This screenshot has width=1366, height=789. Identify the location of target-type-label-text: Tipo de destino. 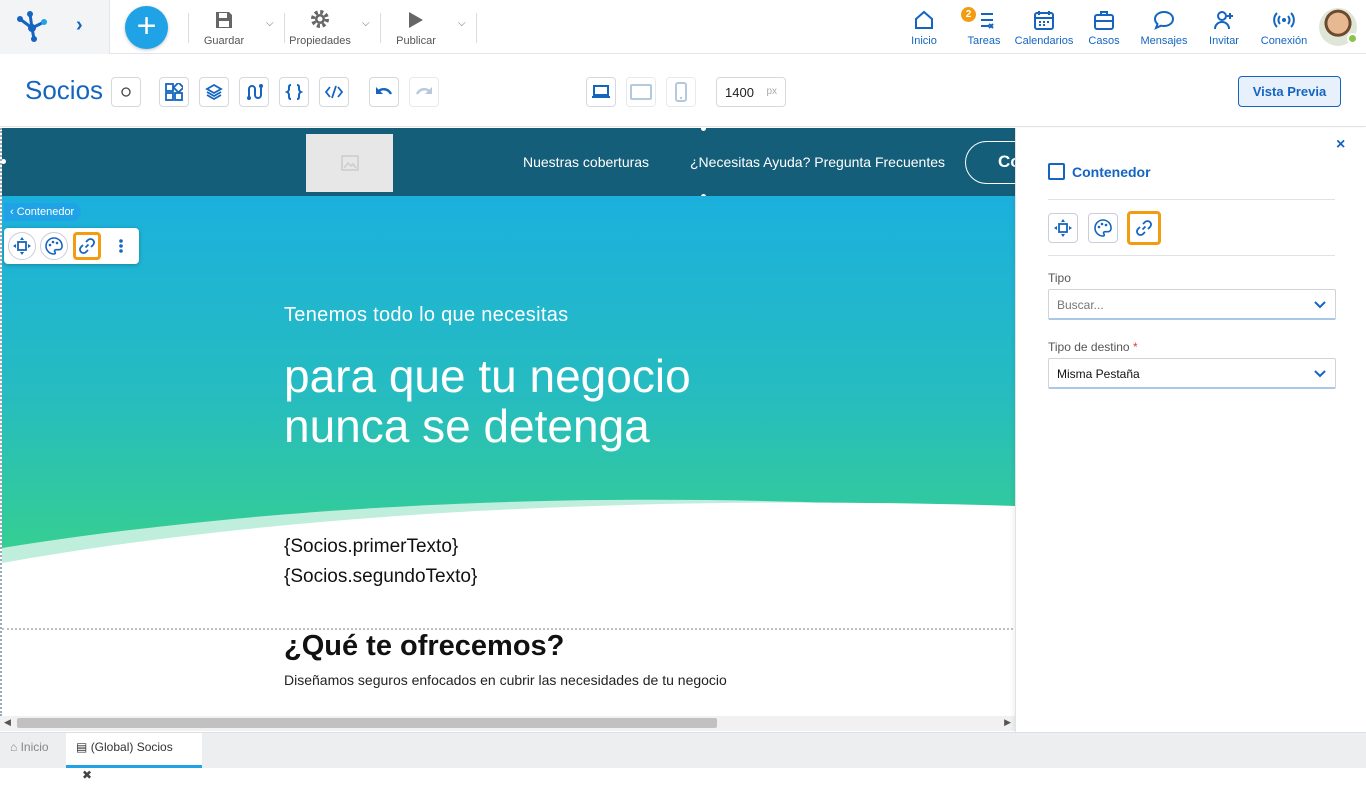
(1089, 347).